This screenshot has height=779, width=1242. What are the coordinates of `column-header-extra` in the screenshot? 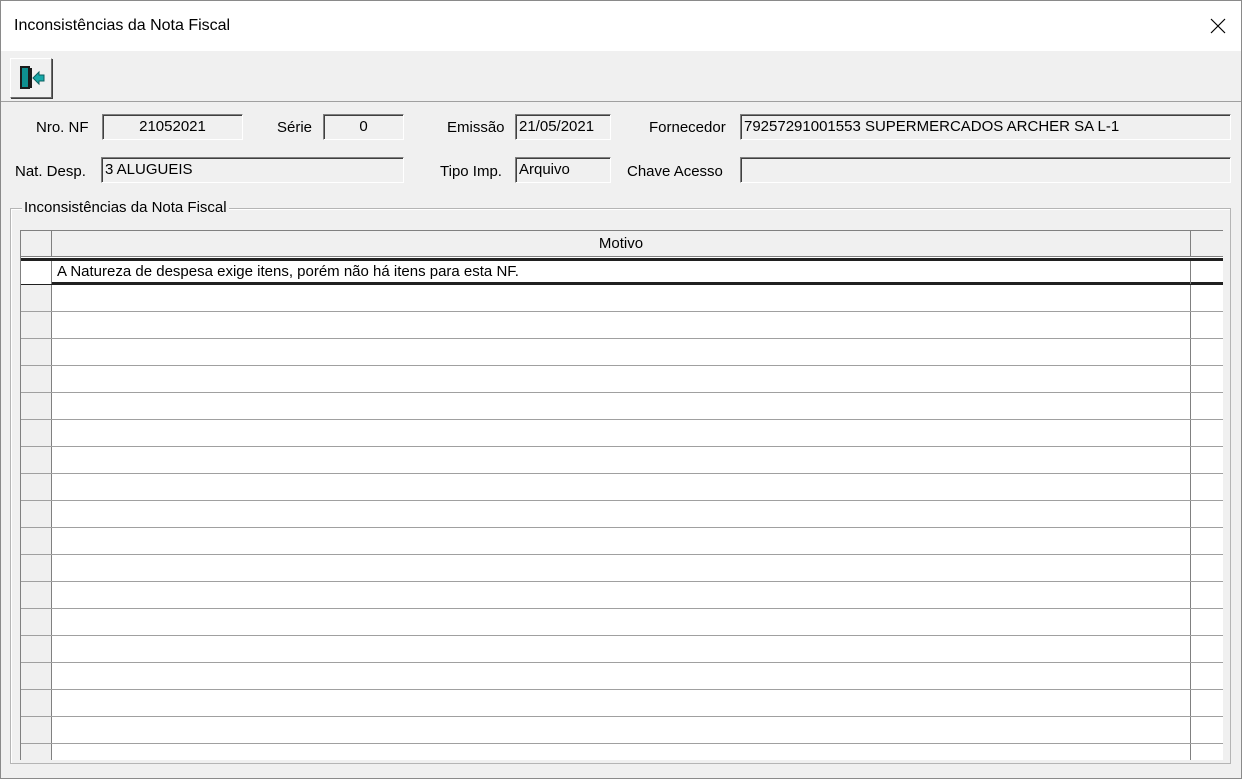 It's located at (1207, 243).